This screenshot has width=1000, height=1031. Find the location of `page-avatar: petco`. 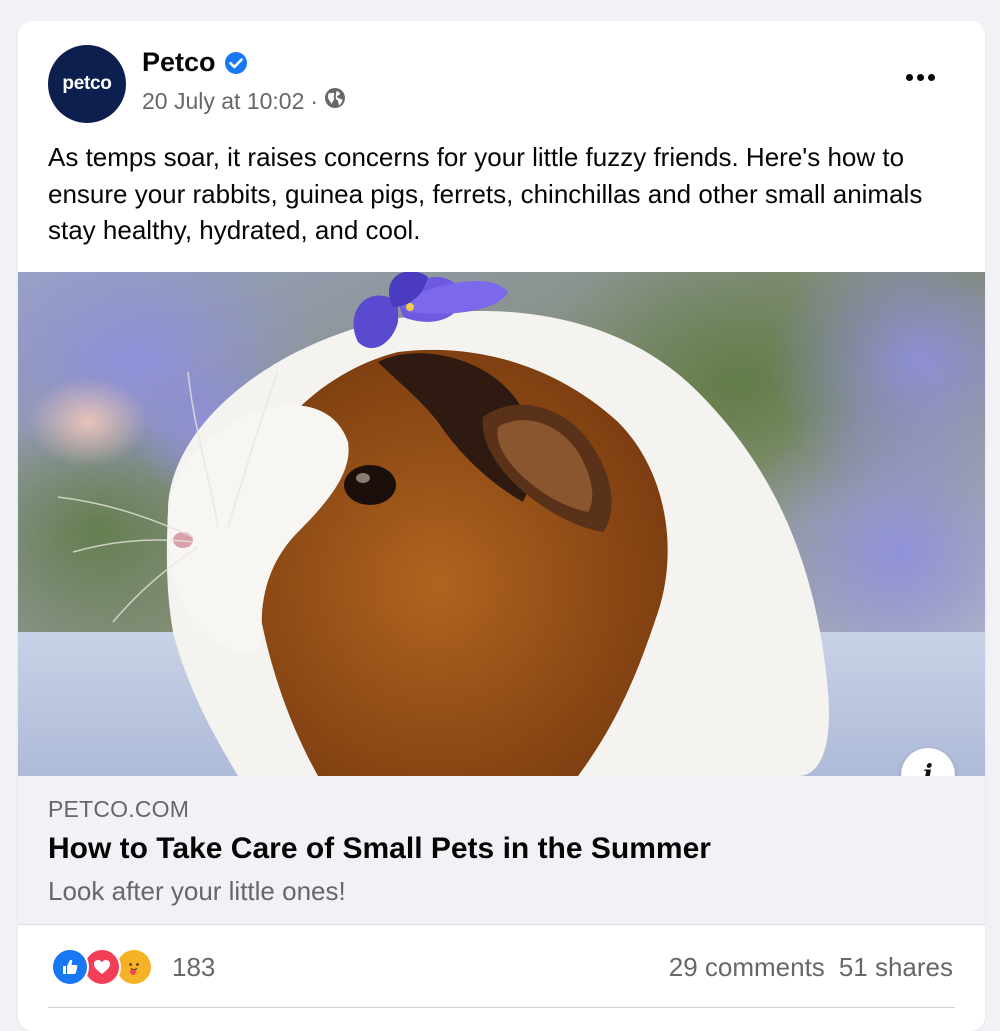

page-avatar: petco is located at coordinates (87, 84).